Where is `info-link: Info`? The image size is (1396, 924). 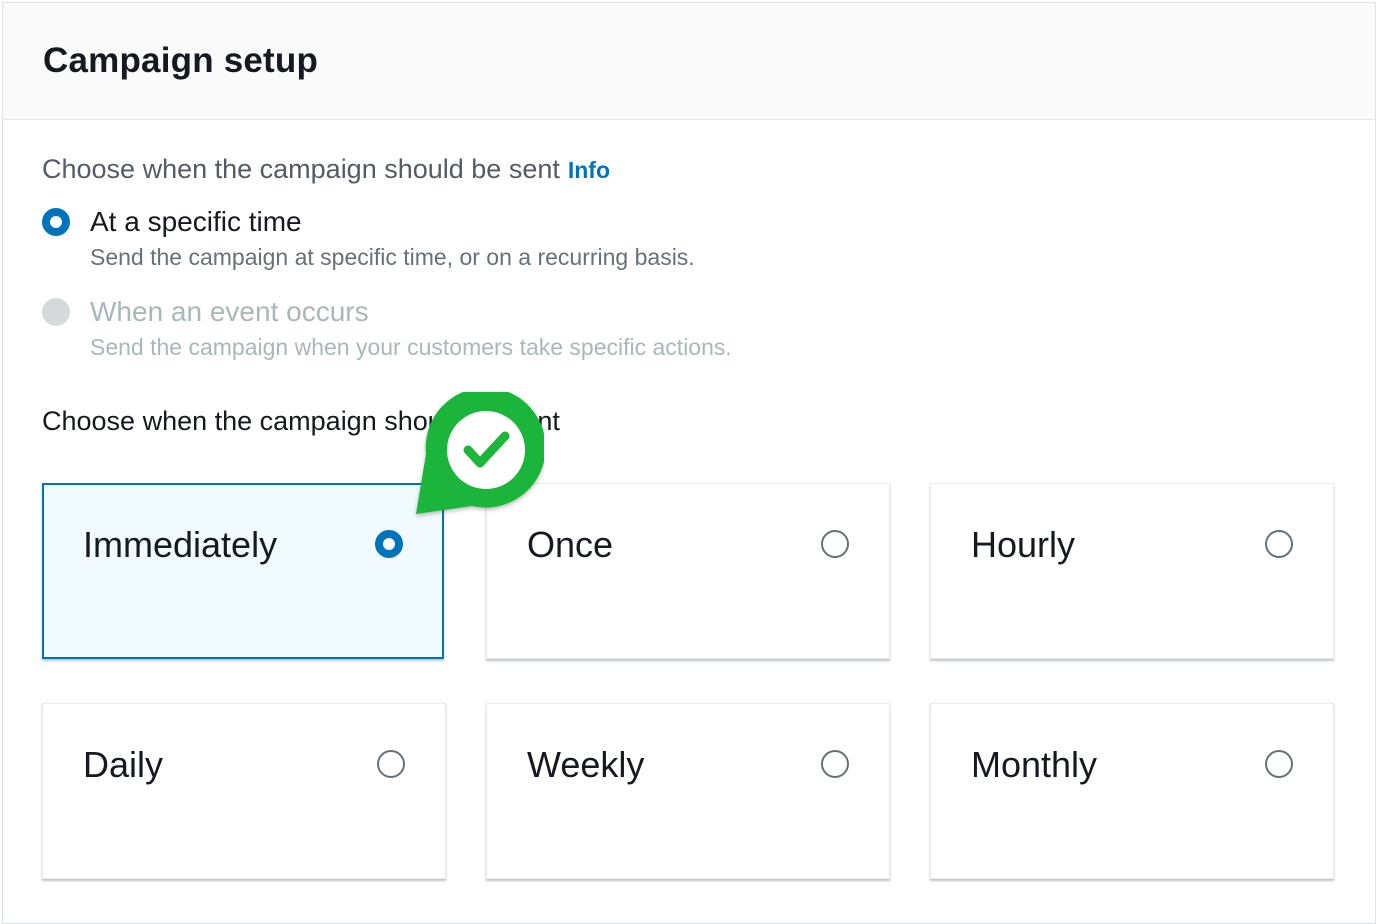
info-link: Info is located at coordinates (589, 170).